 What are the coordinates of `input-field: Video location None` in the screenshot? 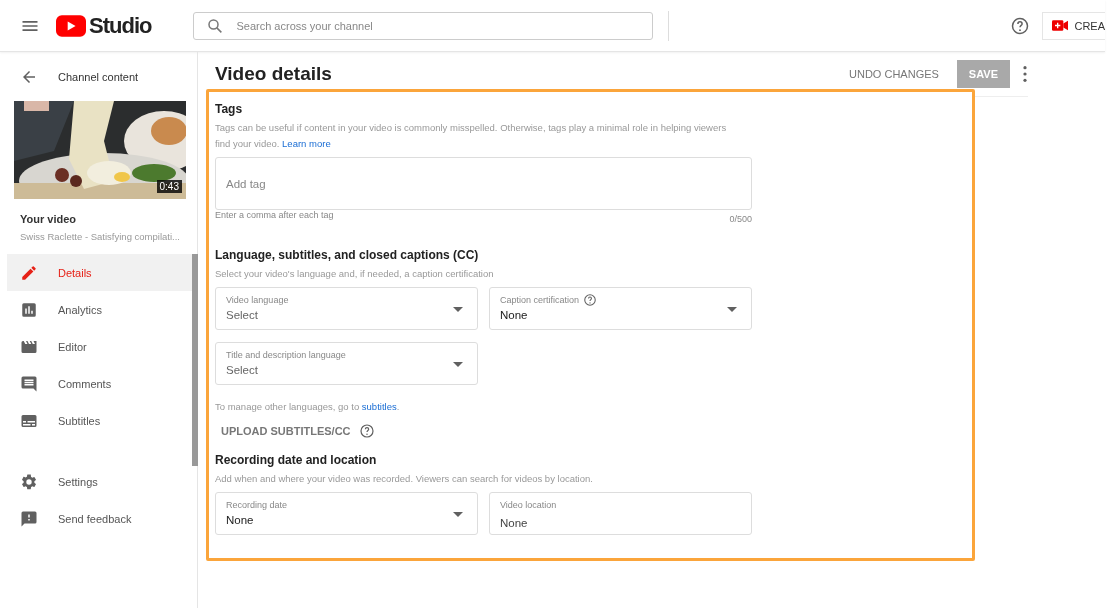 It's located at (620, 513).